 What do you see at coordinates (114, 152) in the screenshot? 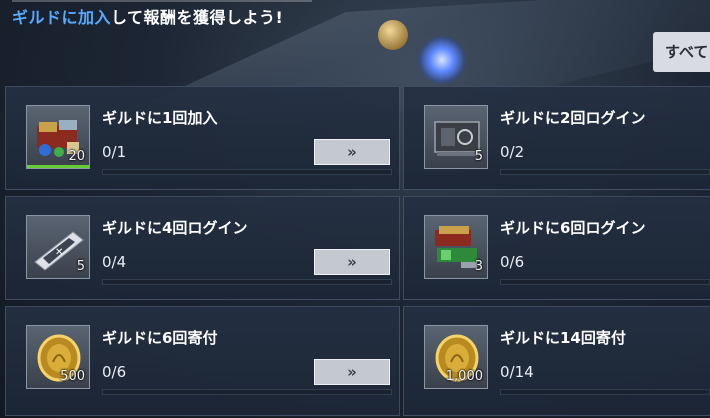
I see `mission-progress: 0/1` at bounding box center [114, 152].